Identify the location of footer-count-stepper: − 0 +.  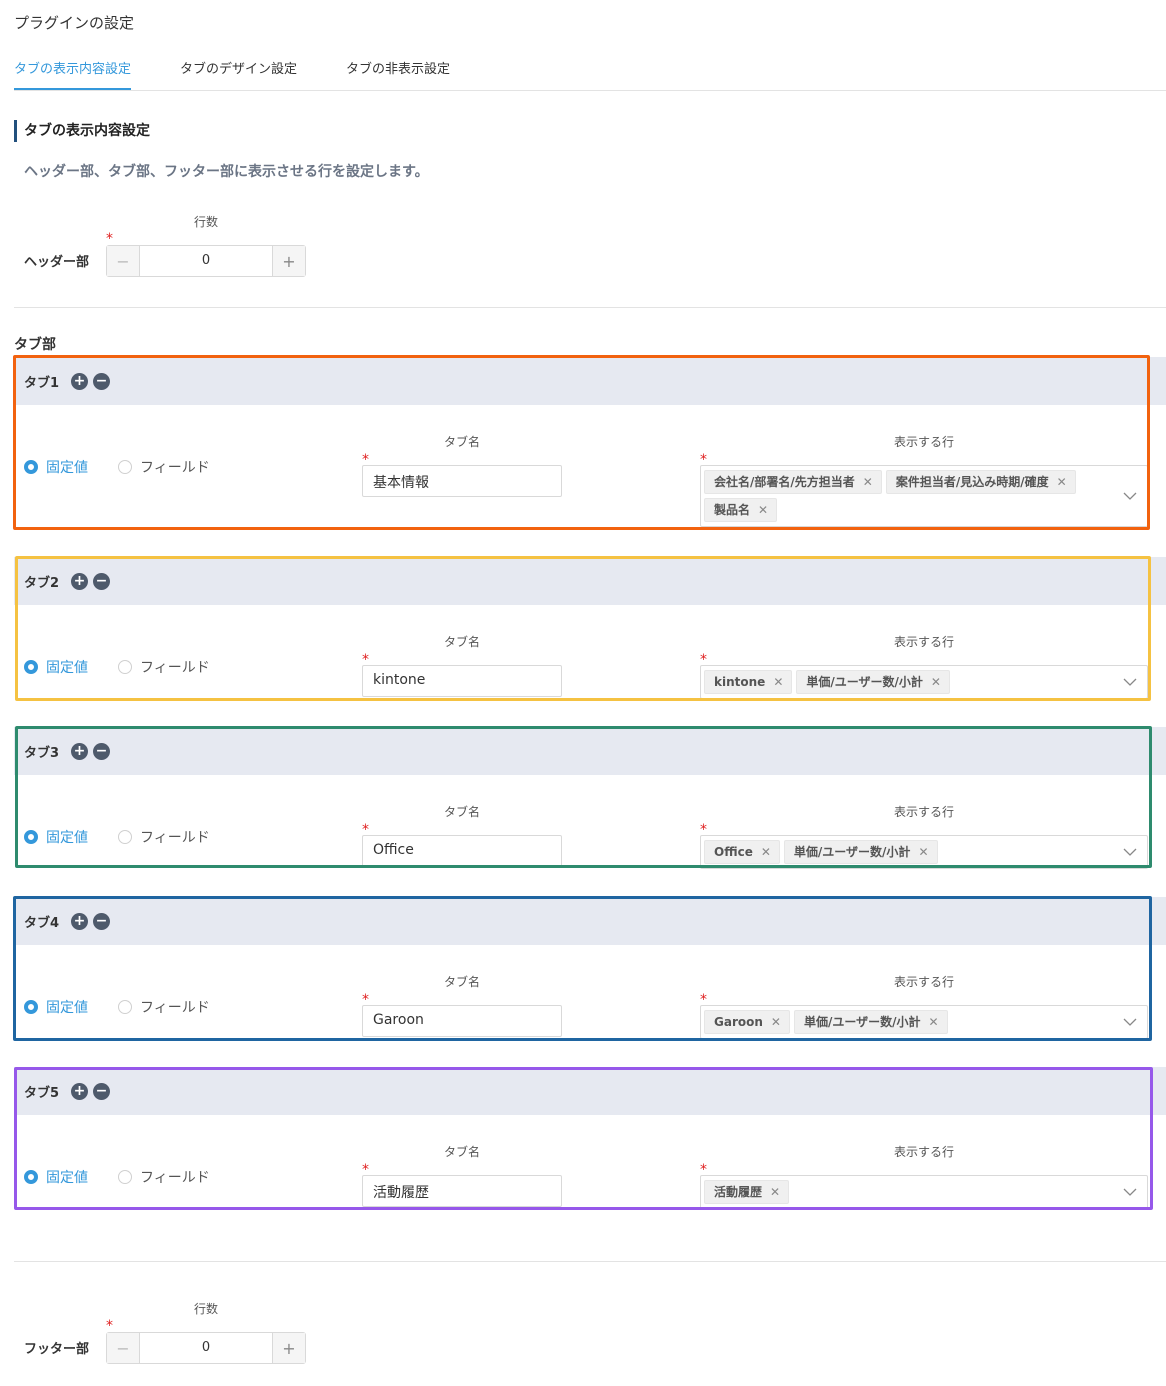
(206, 1348).